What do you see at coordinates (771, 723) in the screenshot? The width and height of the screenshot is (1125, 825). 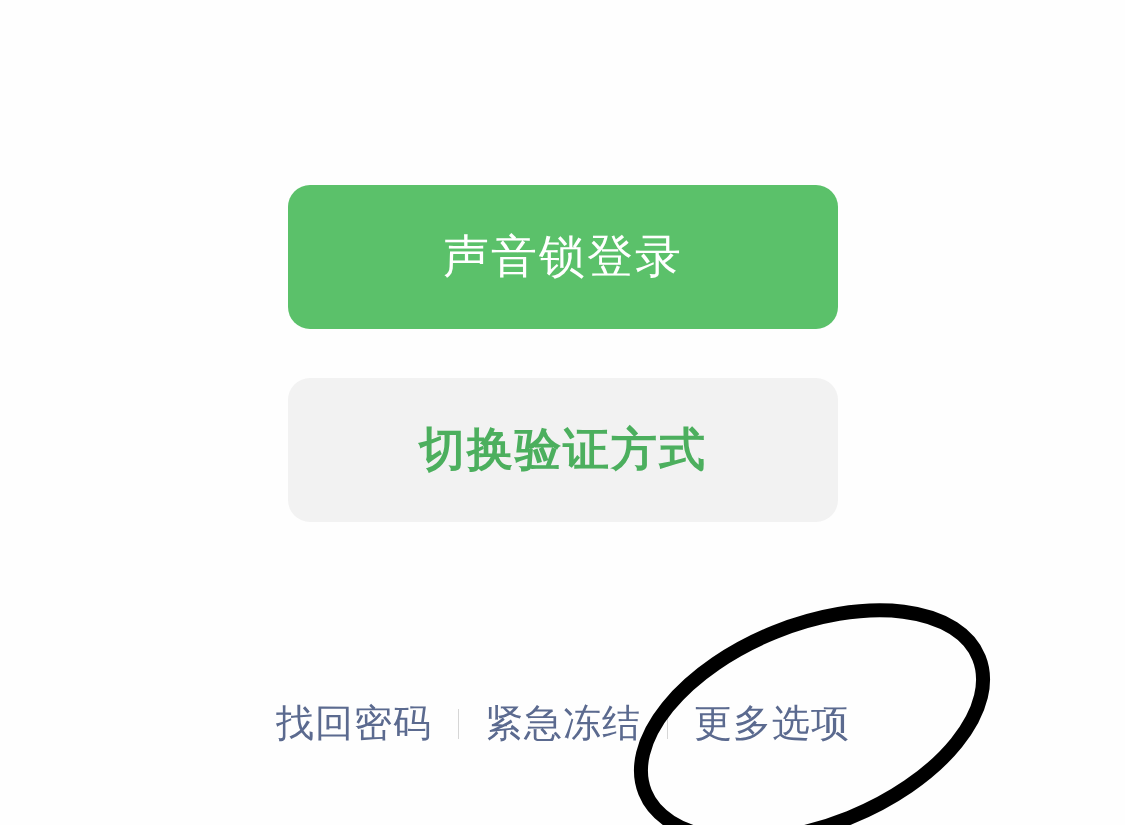 I see `footer-link: 更多选项` at bounding box center [771, 723].